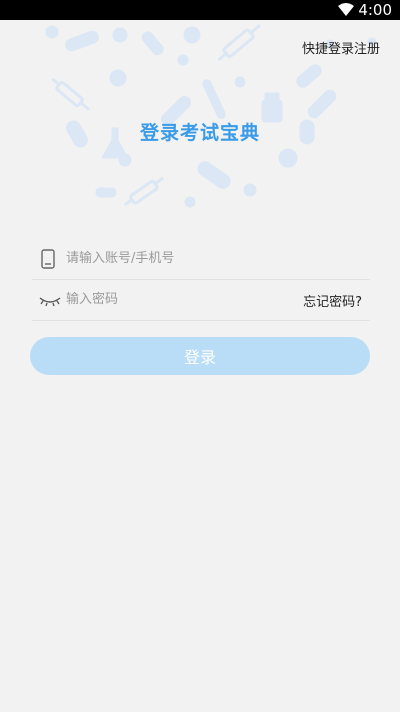 This screenshot has height=712, width=400. What do you see at coordinates (346, 9) in the screenshot?
I see `wifi-icon` at bounding box center [346, 9].